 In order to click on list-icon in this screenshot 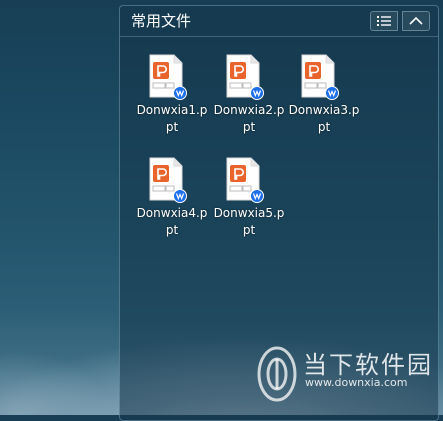, I will do `click(384, 21)`.